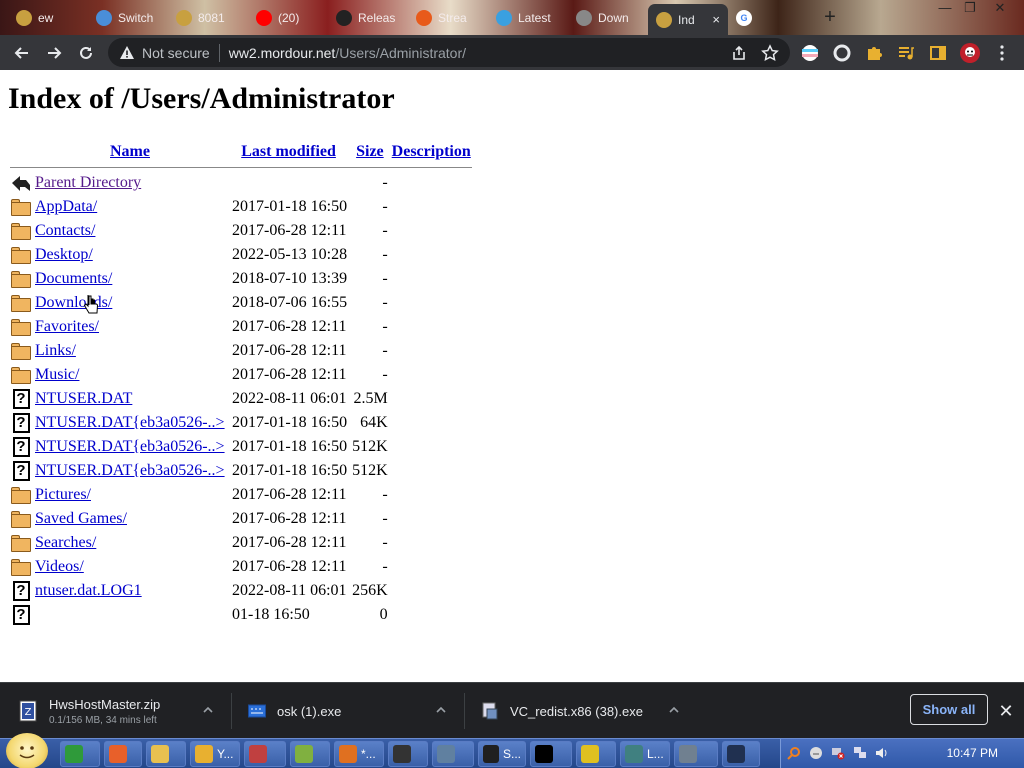 The image size is (1024, 768). I want to click on new-tab-button: +, so click(830, 17).